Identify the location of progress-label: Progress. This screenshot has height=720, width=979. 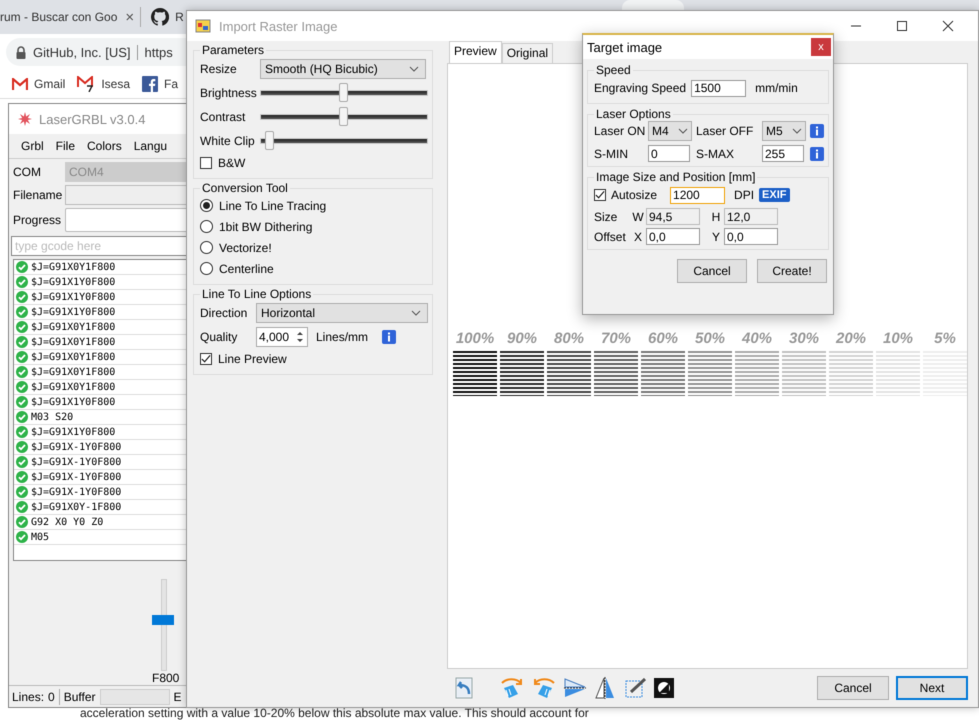
(37, 220).